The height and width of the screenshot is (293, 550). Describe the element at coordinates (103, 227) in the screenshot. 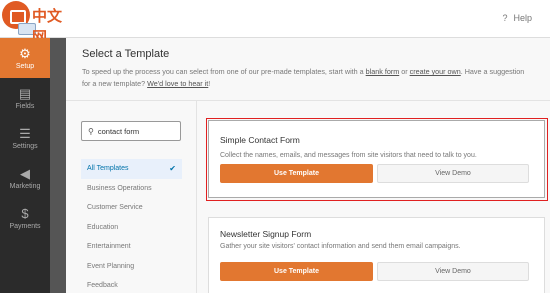

I see `category-label: Education` at that location.